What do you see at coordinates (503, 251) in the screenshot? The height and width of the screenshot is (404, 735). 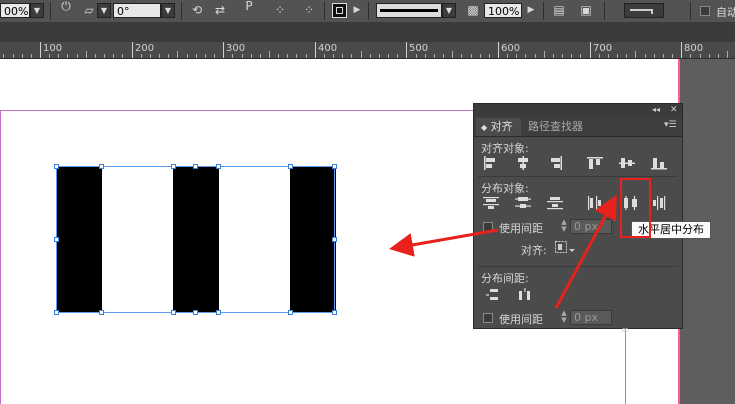 I see `annotation-arrows` at bounding box center [503, 251].